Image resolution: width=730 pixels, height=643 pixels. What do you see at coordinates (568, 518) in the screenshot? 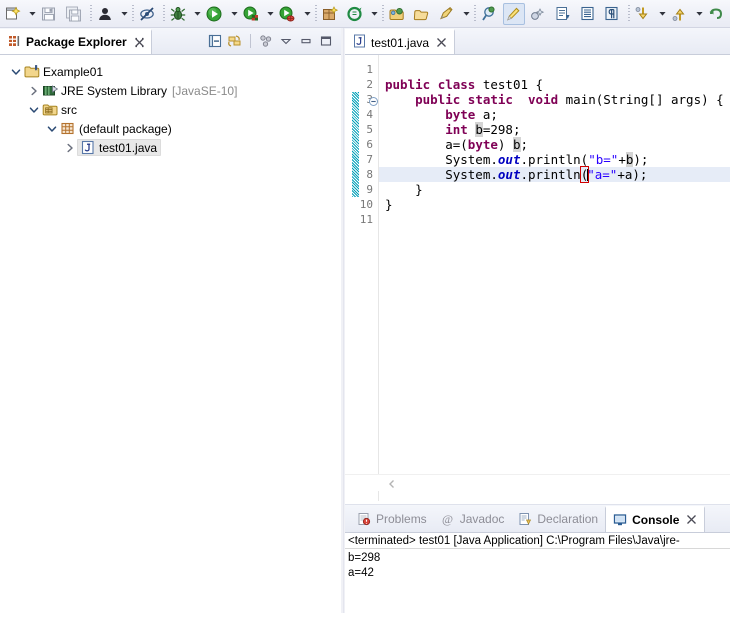
I see `bottom-tab-label: Declaration` at bounding box center [568, 518].